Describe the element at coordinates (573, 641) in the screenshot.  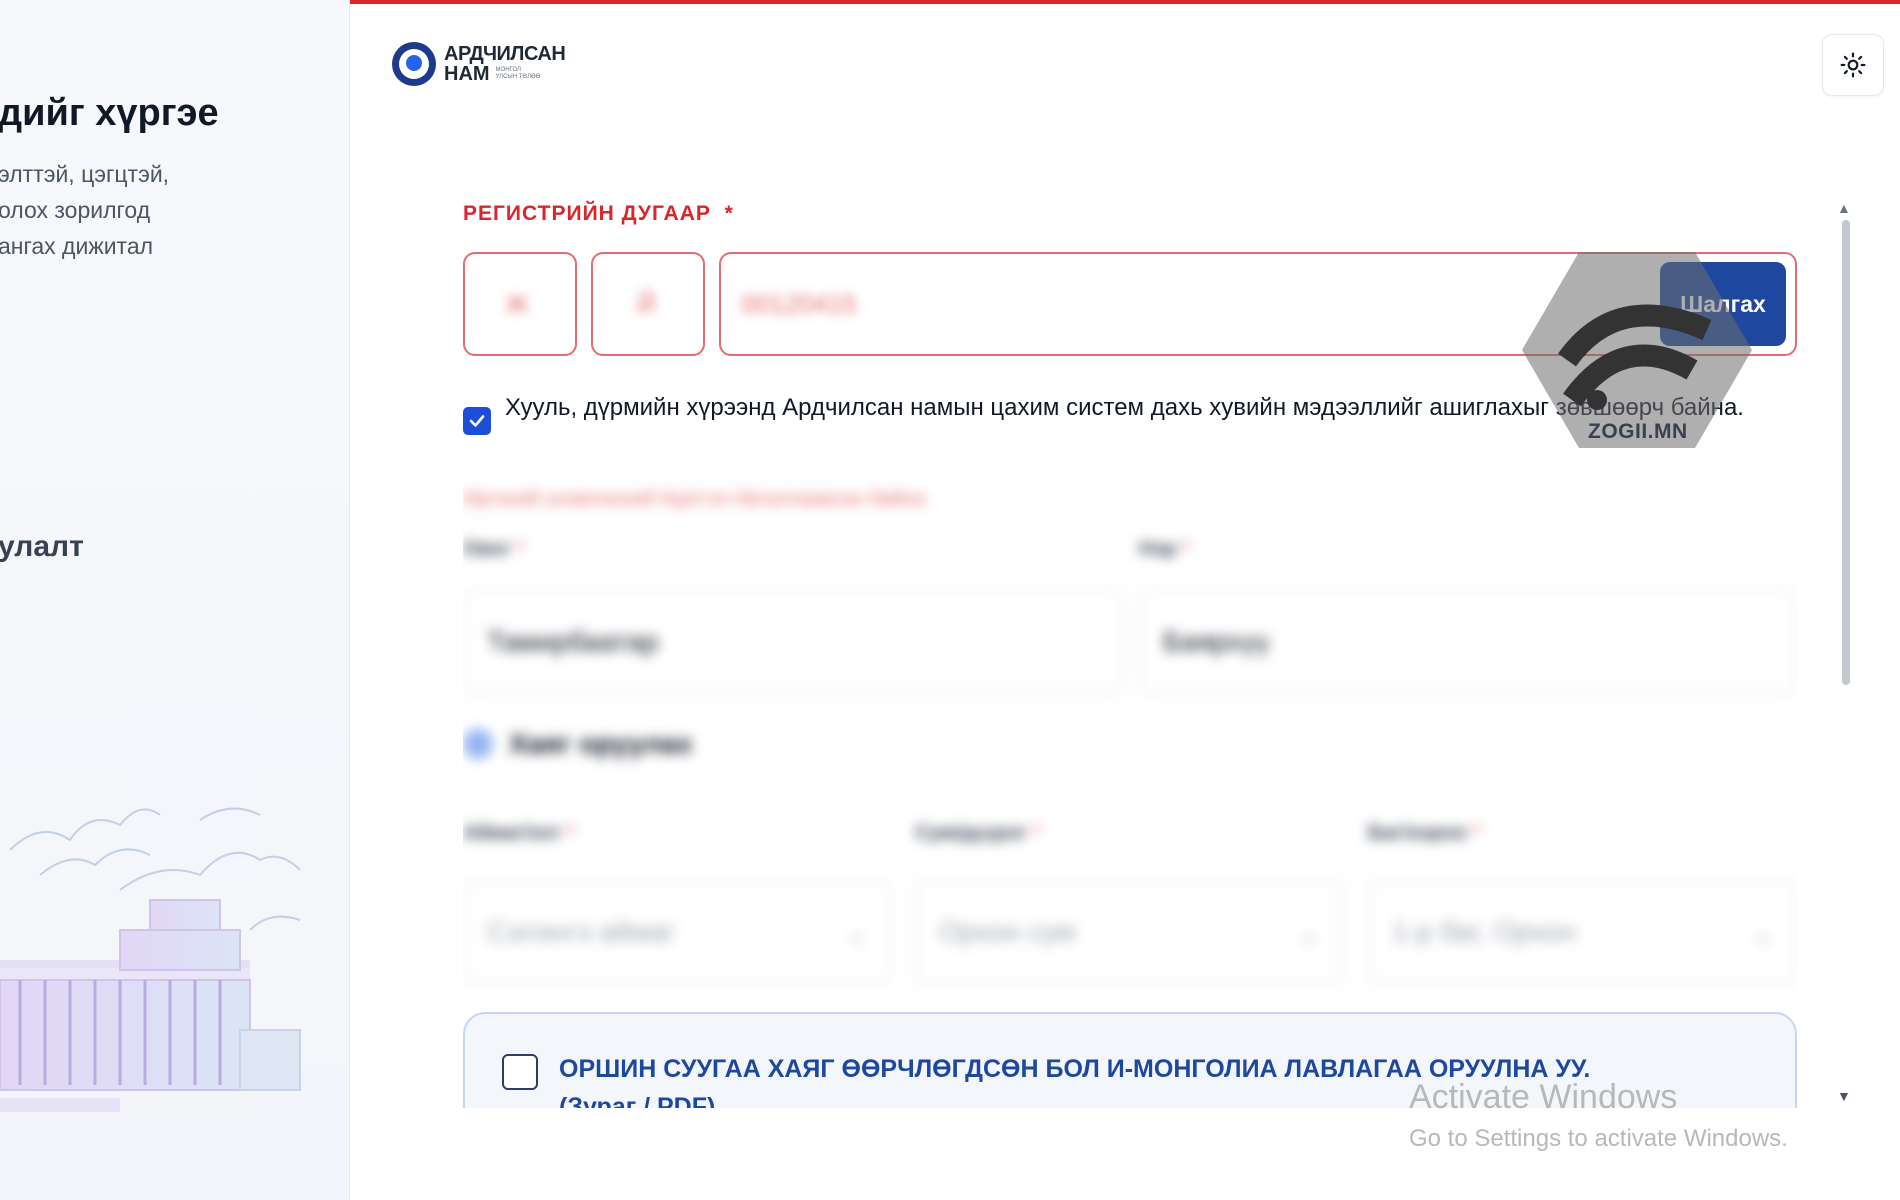
I see `lastname-value: Тамирбаатар` at that location.